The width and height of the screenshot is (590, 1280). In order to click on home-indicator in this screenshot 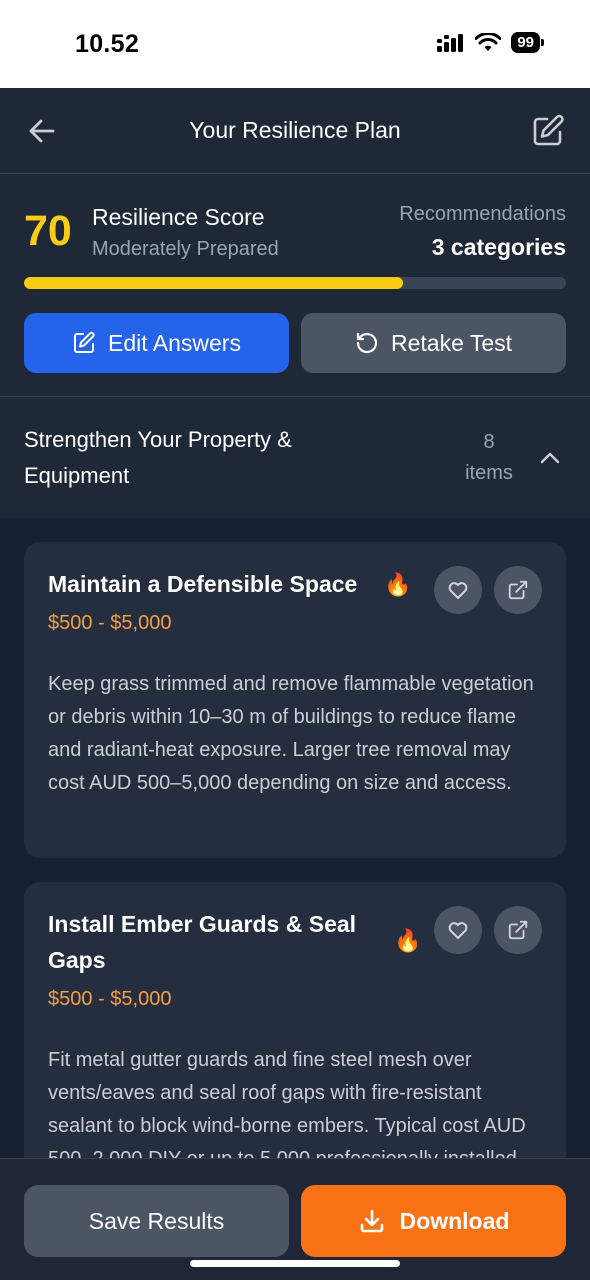, I will do `click(295, 1263)`.